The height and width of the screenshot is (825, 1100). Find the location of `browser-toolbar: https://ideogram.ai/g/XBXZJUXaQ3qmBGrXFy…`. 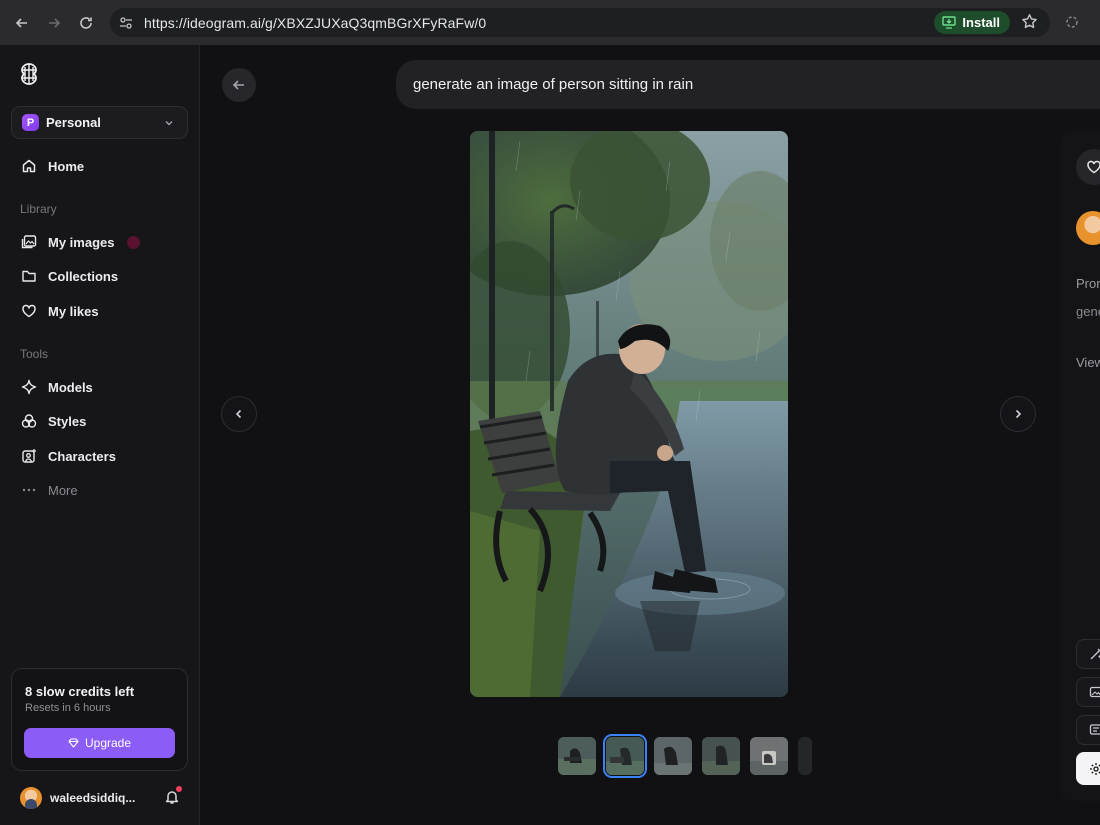

browser-toolbar: https://ideogram.ai/g/XBXZJUXaQ3qmBGrXFy… is located at coordinates (550, 22).